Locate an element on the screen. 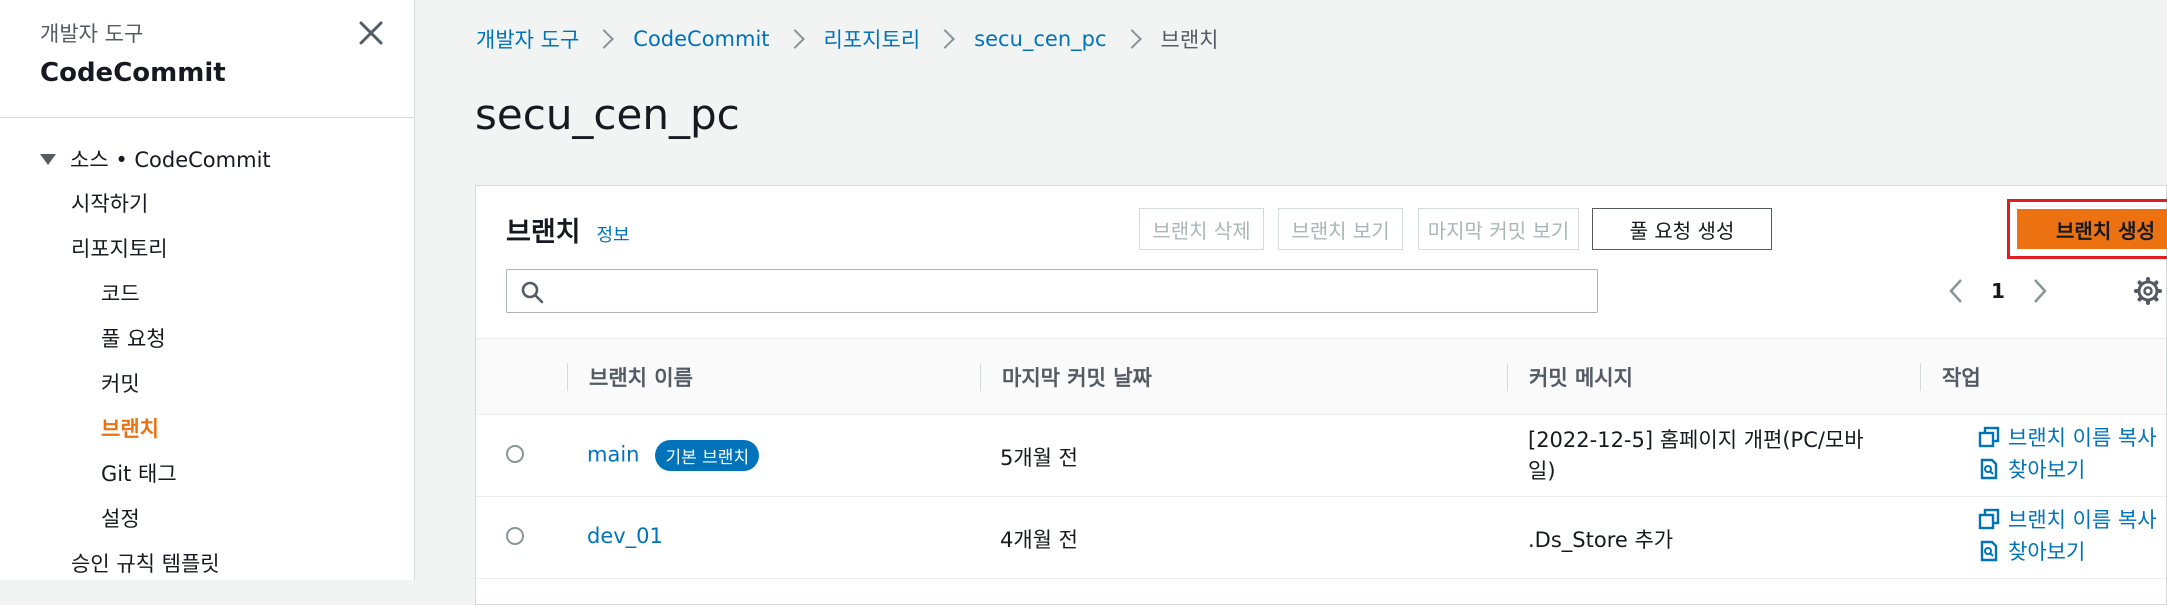 This screenshot has width=2167, height=605. branch-link: dev_01 is located at coordinates (625, 536).